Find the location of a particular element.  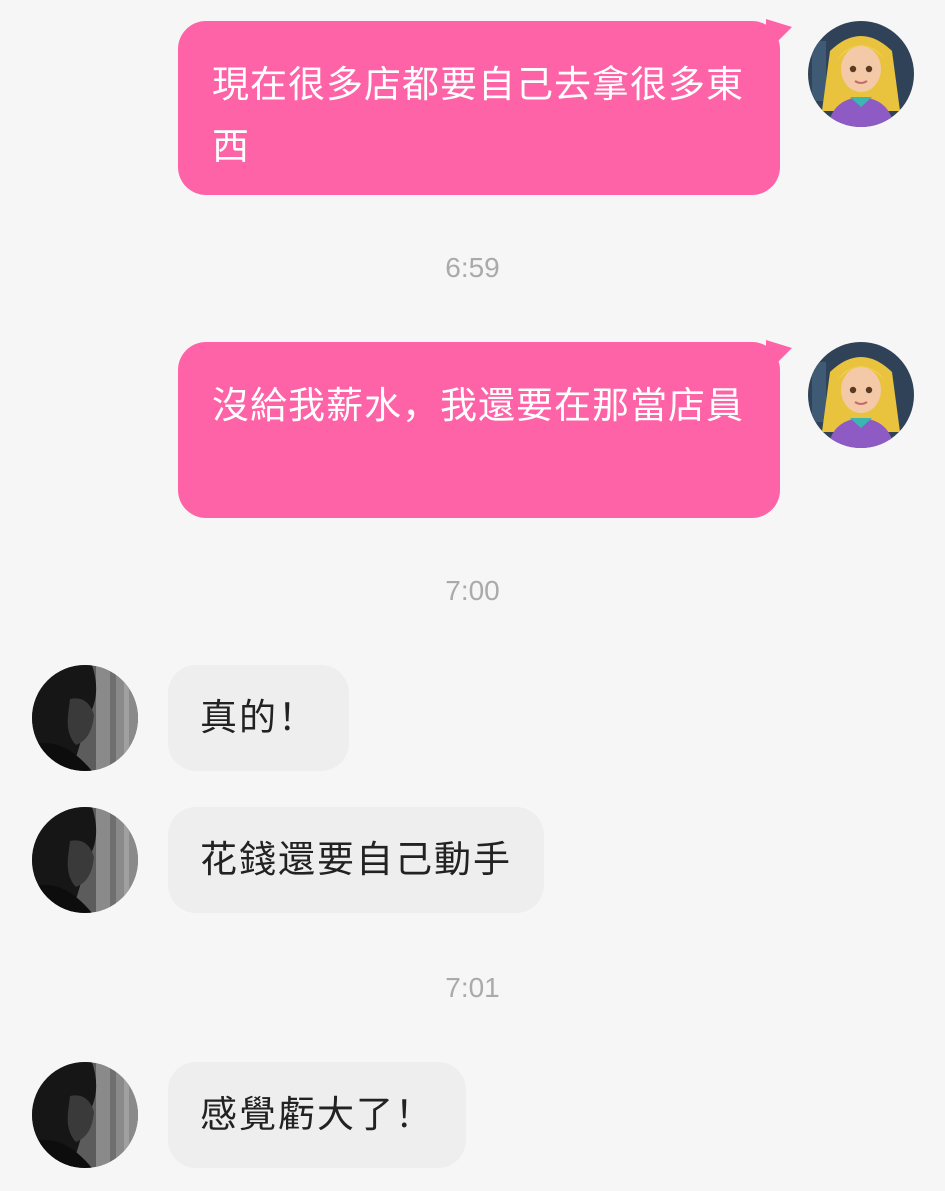

timestamp: 6:59 is located at coordinates (472, 267).